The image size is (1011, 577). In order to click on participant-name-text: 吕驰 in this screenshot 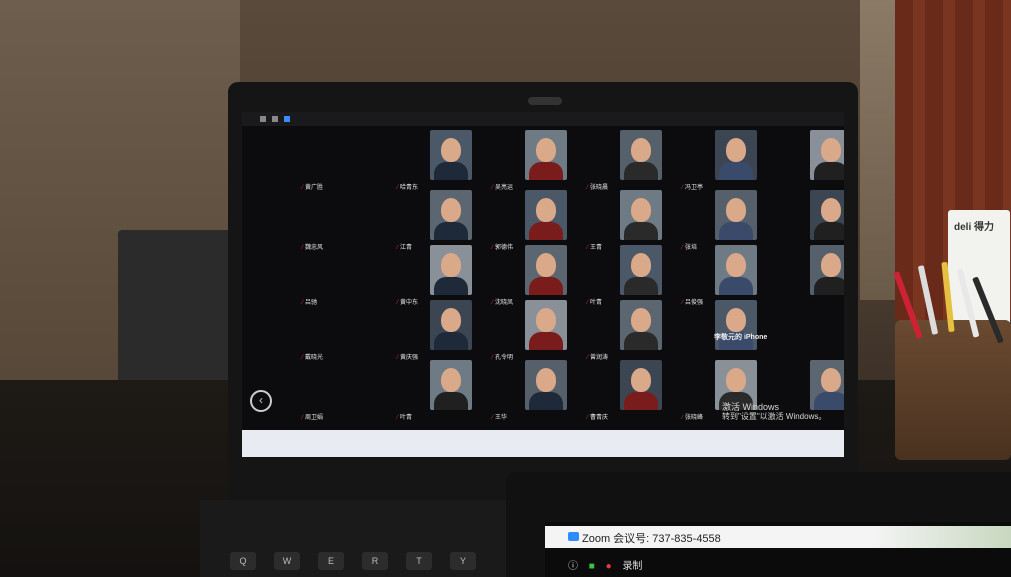, I will do `click(311, 303)`.